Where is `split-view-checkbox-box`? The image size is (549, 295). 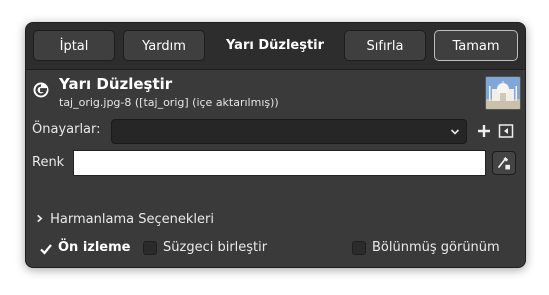
split-view-checkbox-box is located at coordinates (359, 248).